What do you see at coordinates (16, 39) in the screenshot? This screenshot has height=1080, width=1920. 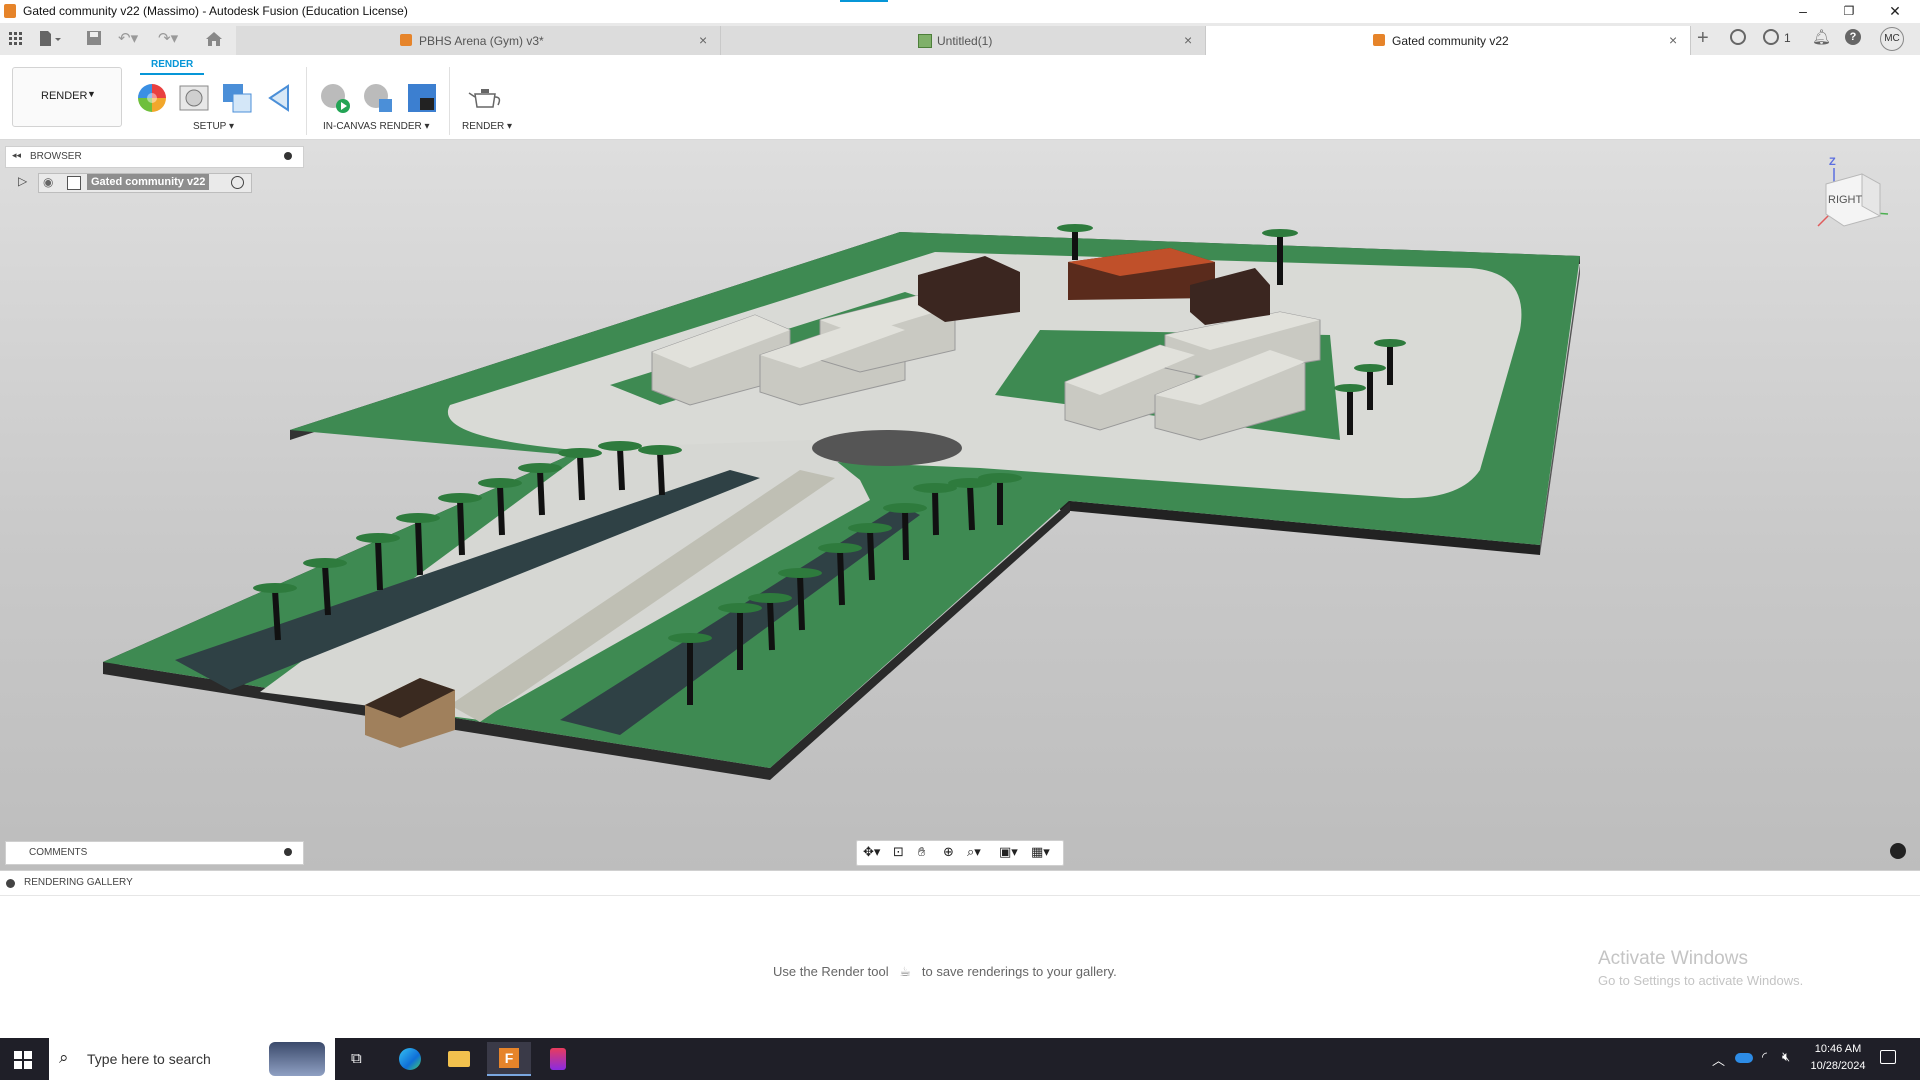 I see `app-grid-icon` at bounding box center [16, 39].